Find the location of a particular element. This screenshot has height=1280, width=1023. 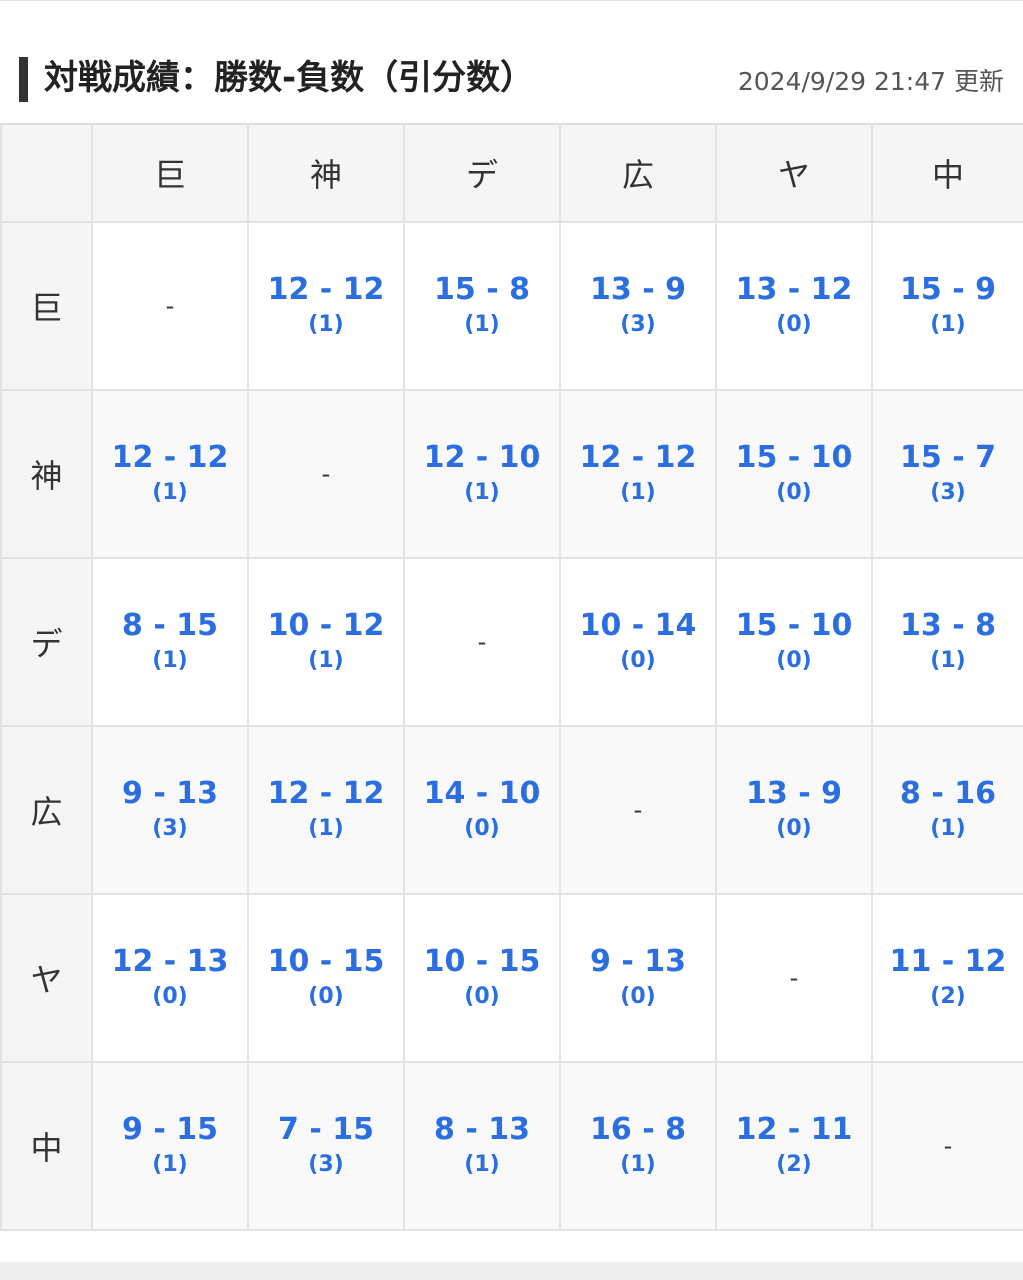

table-cell: 15 - 8 (1) is located at coordinates (482, 306).